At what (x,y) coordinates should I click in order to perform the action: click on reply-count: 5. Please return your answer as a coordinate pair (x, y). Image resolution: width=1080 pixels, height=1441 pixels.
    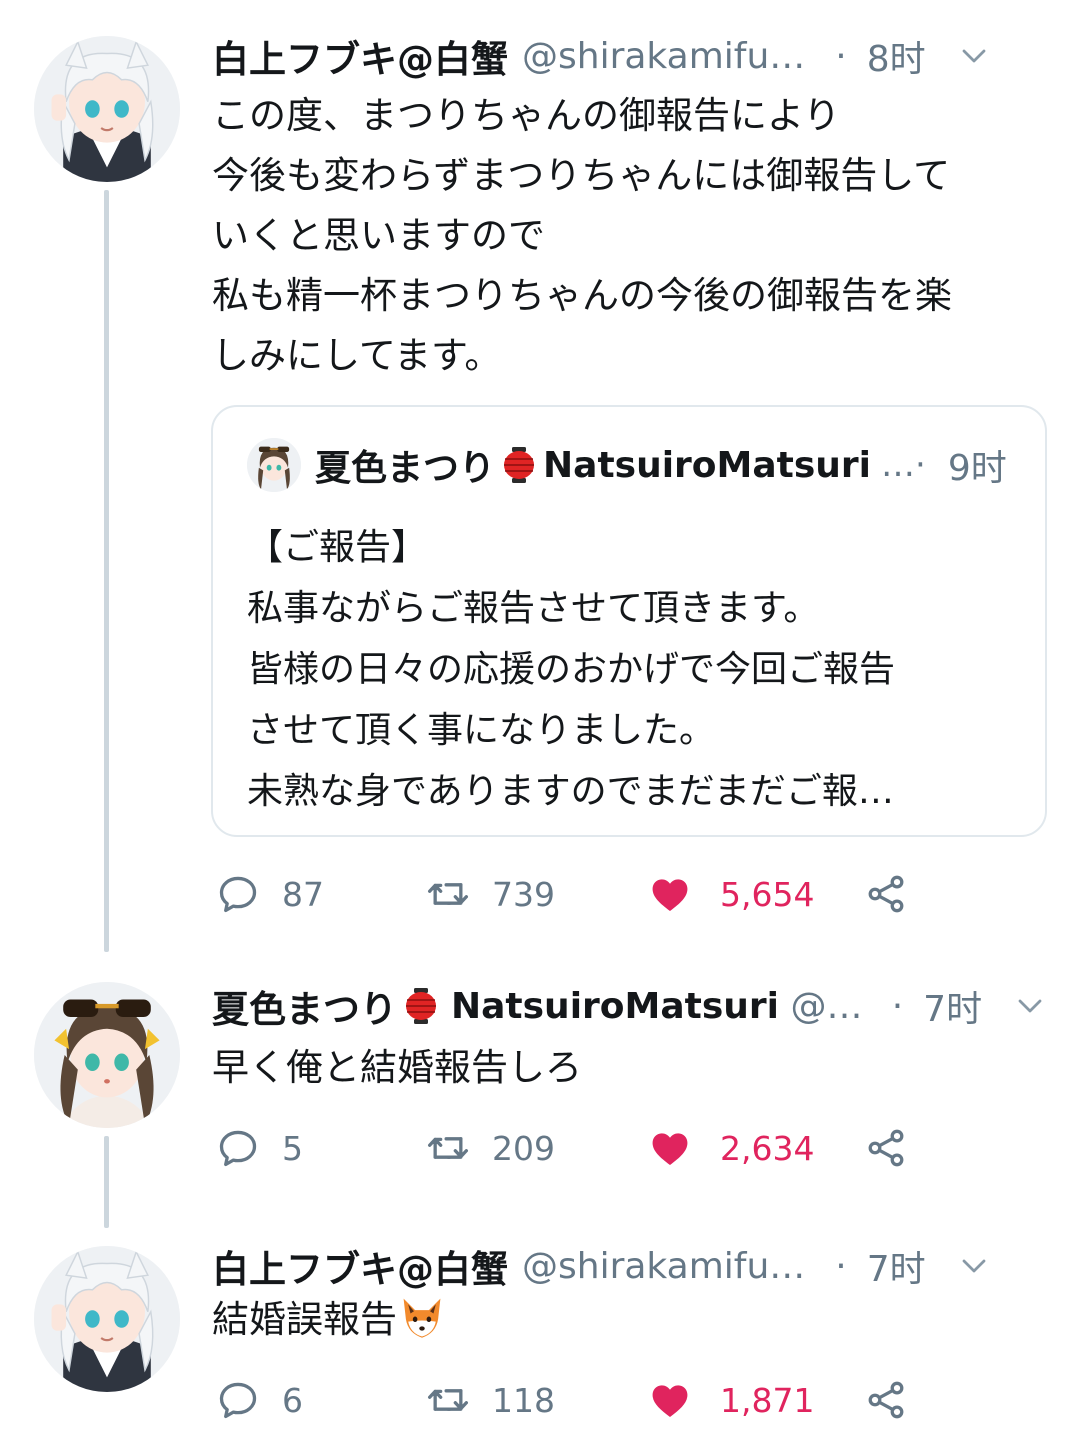
    Looking at the image, I should click on (292, 1148).